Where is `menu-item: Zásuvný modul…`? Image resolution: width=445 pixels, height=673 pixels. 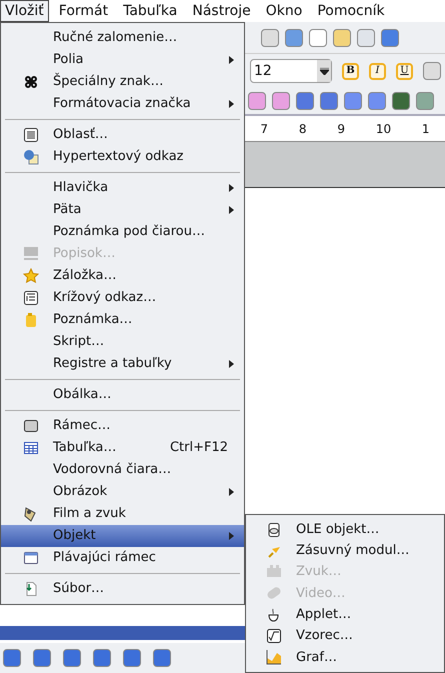 menu-item: Zásuvný modul… is located at coordinates (345, 551).